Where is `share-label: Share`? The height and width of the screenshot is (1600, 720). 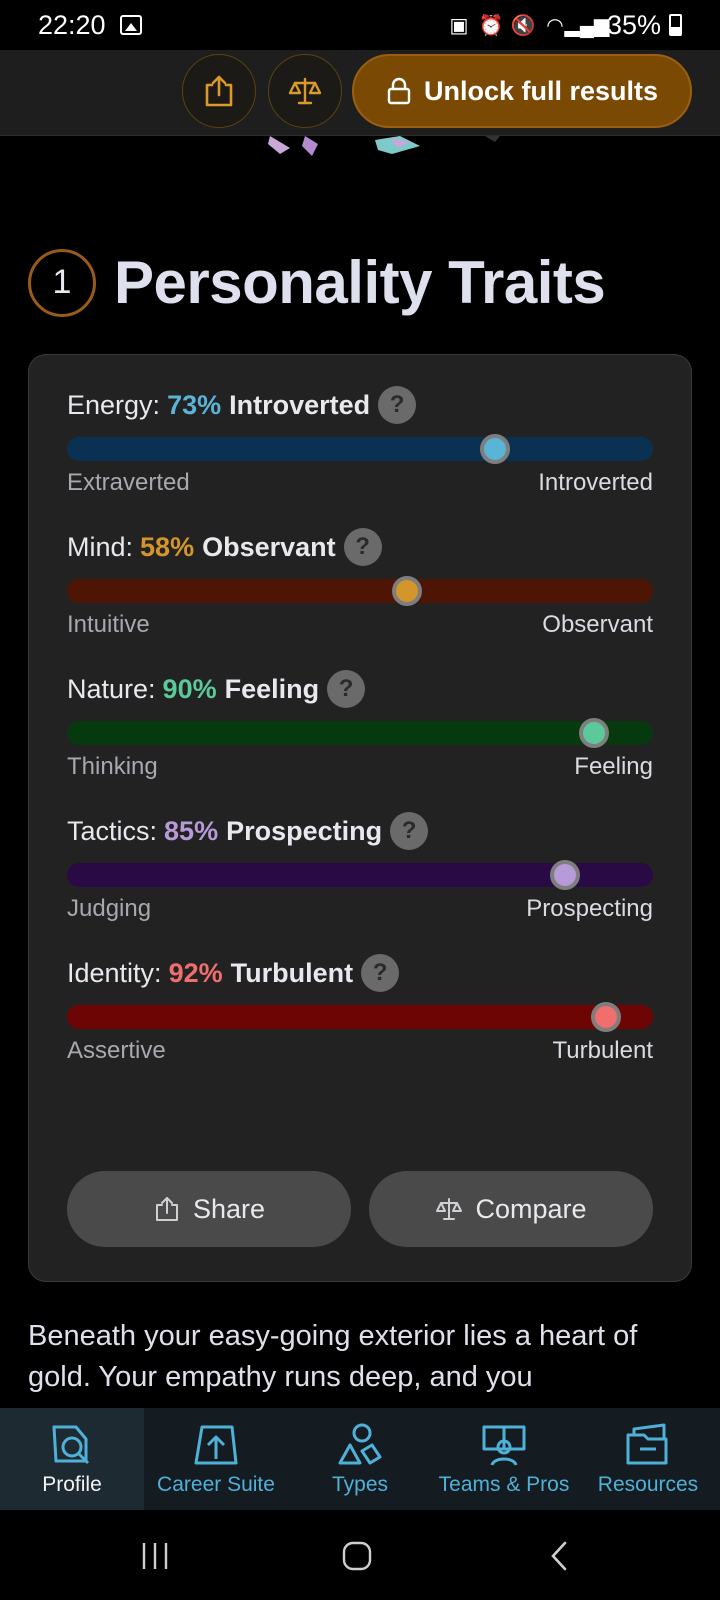
share-label: Share is located at coordinates (229, 1208).